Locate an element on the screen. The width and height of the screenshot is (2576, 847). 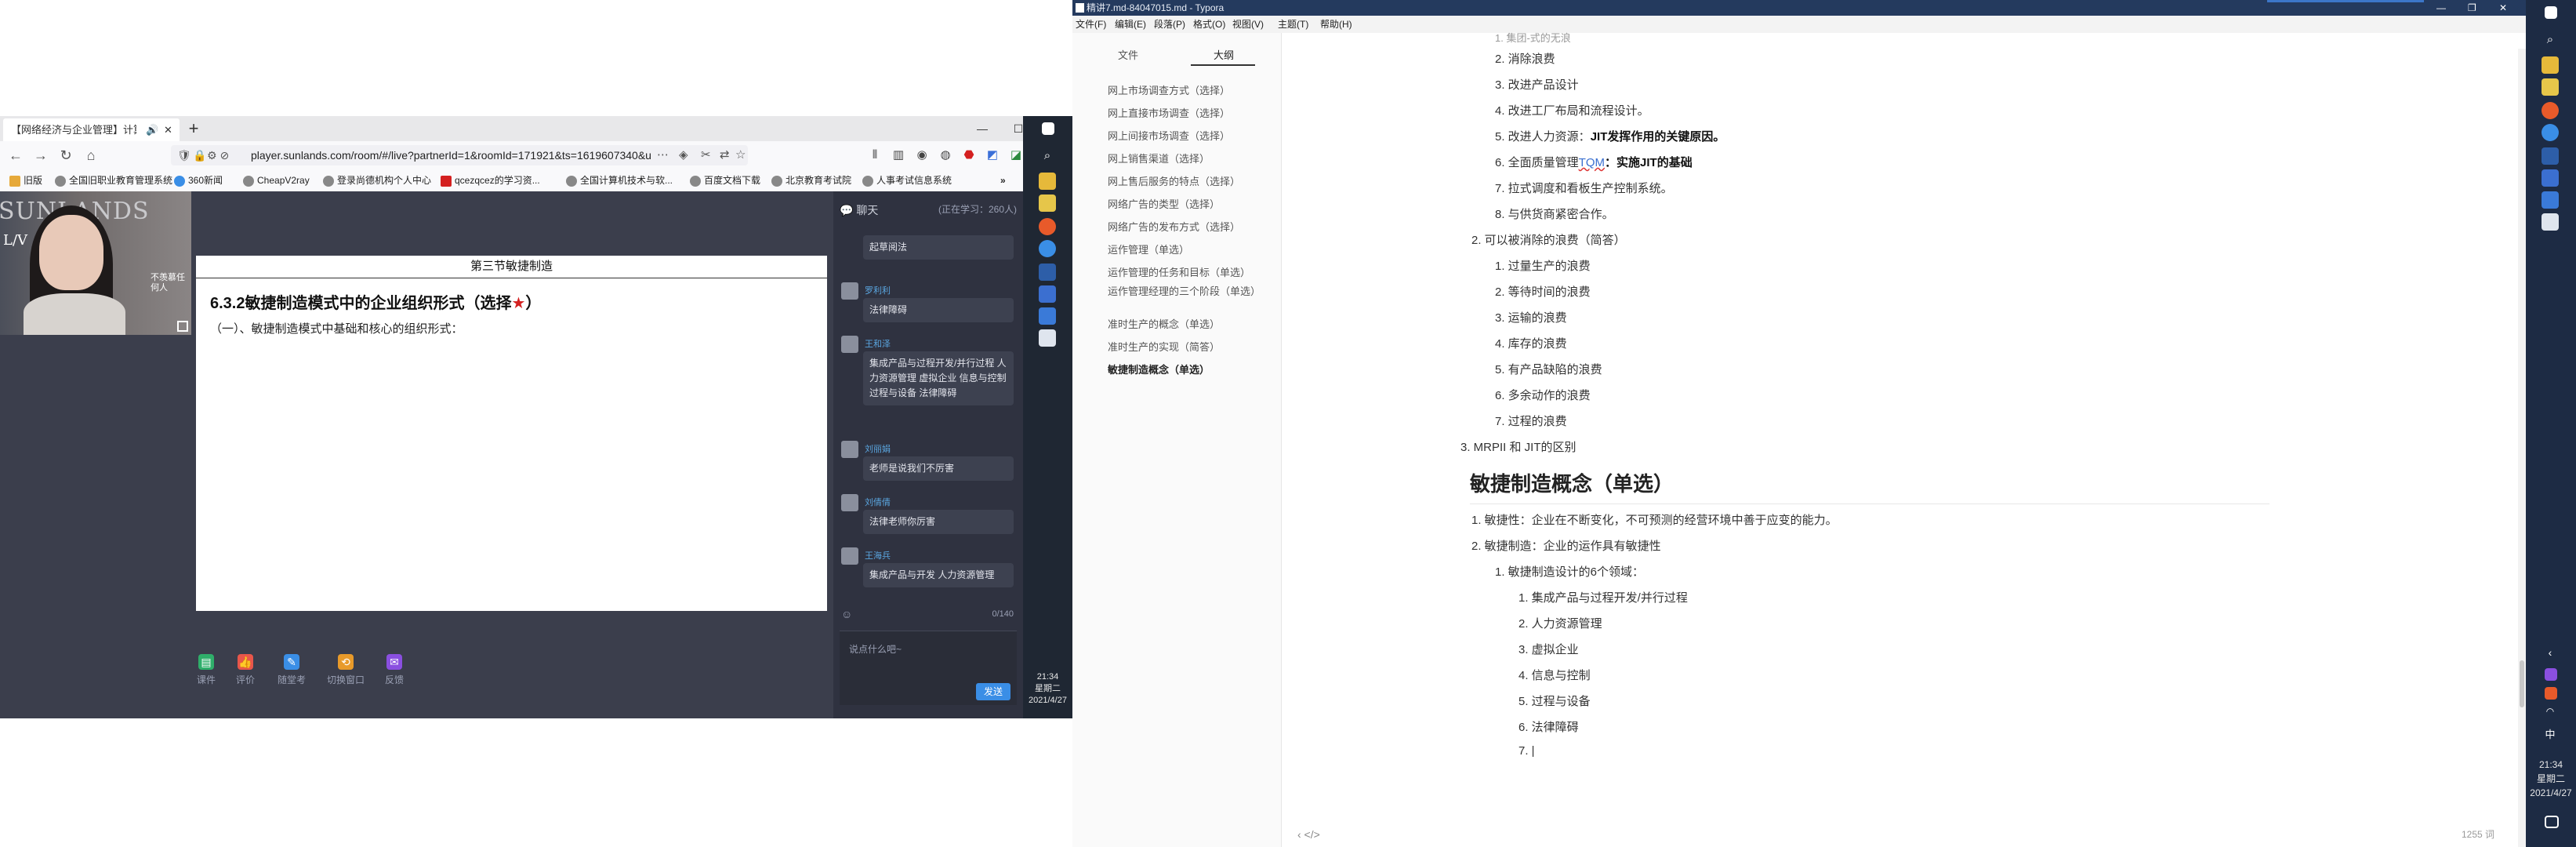
word-count: 1255 词 is located at coordinates (2478, 834).